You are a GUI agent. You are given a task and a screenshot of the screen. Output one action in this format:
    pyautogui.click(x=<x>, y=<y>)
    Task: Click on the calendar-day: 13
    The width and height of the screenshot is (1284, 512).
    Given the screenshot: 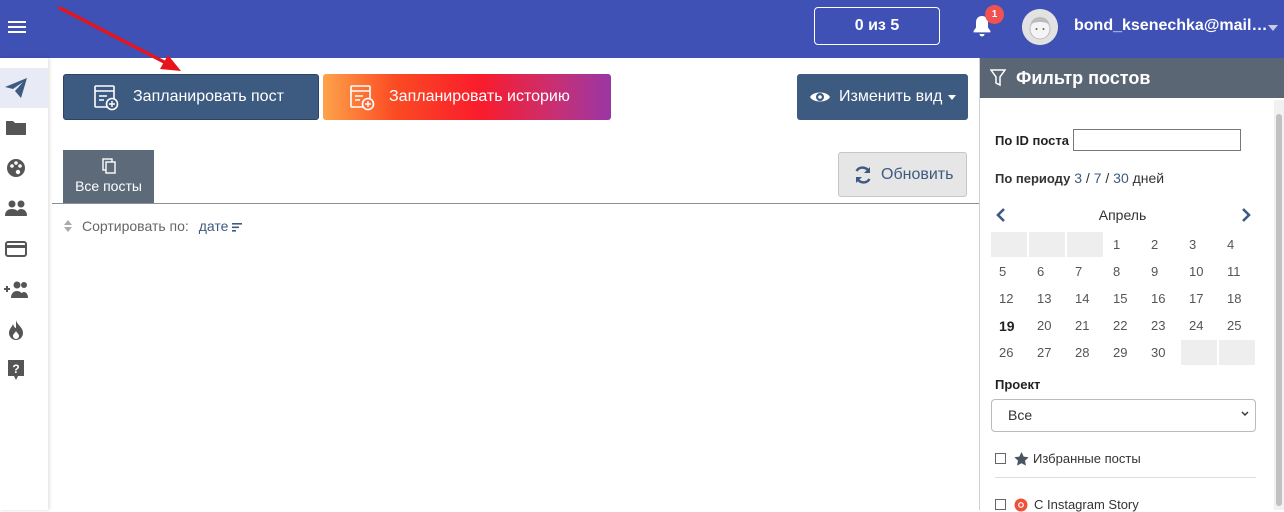 What is the action you would take?
    pyautogui.click(x=1047, y=298)
    